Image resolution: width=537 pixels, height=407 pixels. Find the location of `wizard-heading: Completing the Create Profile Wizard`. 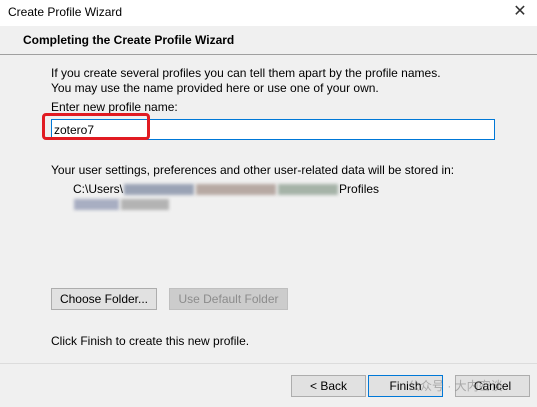

wizard-heading: Completing the Create Profile Wizard is located at coordinates (129, 40).